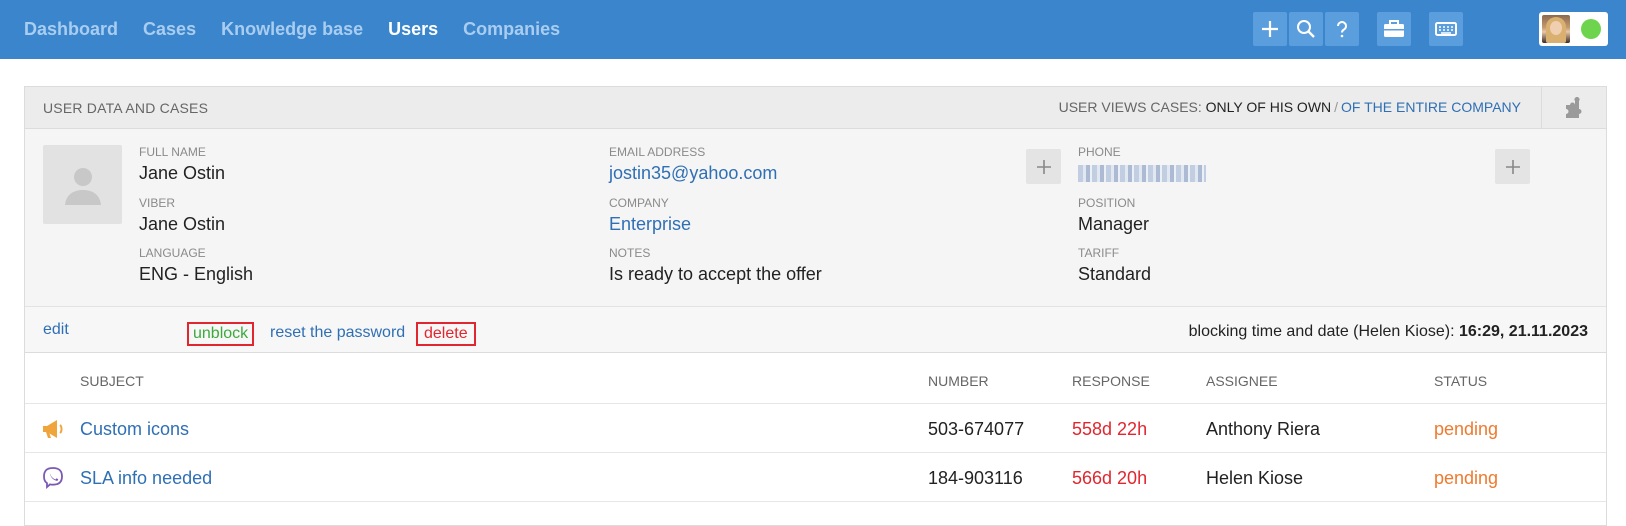 The image size is (1626, 526). I want to click on position-field: POSITION Manager, so click(1113, 215).